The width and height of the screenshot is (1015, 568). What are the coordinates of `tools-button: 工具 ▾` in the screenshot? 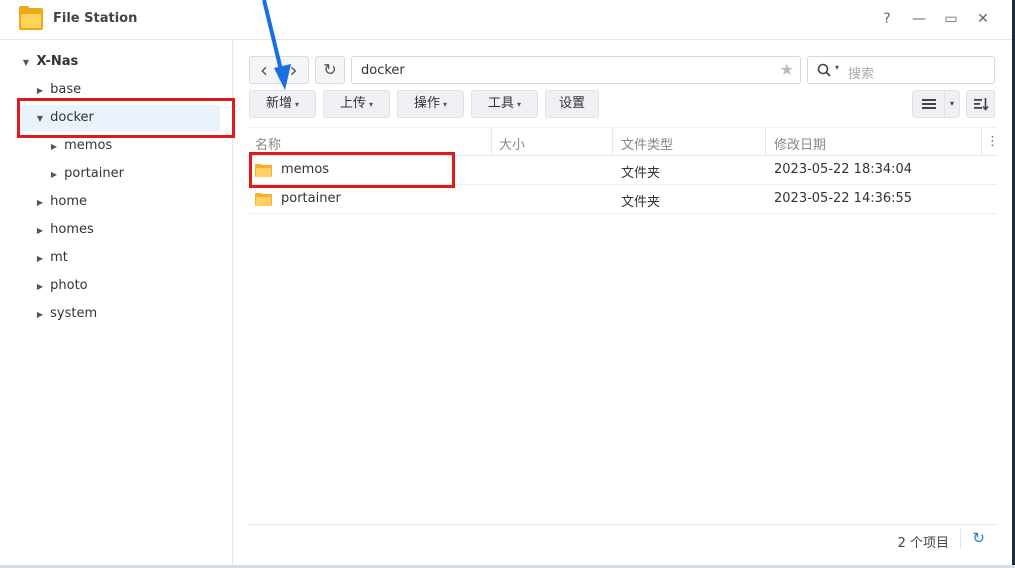 It's located at (504, 104).